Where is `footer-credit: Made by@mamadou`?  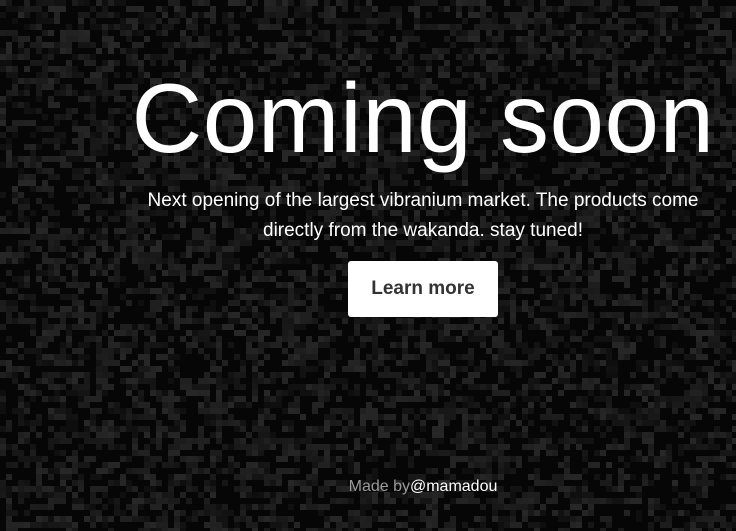 footer-credit: Made by@mamadou is located at coordinates (423, 487).